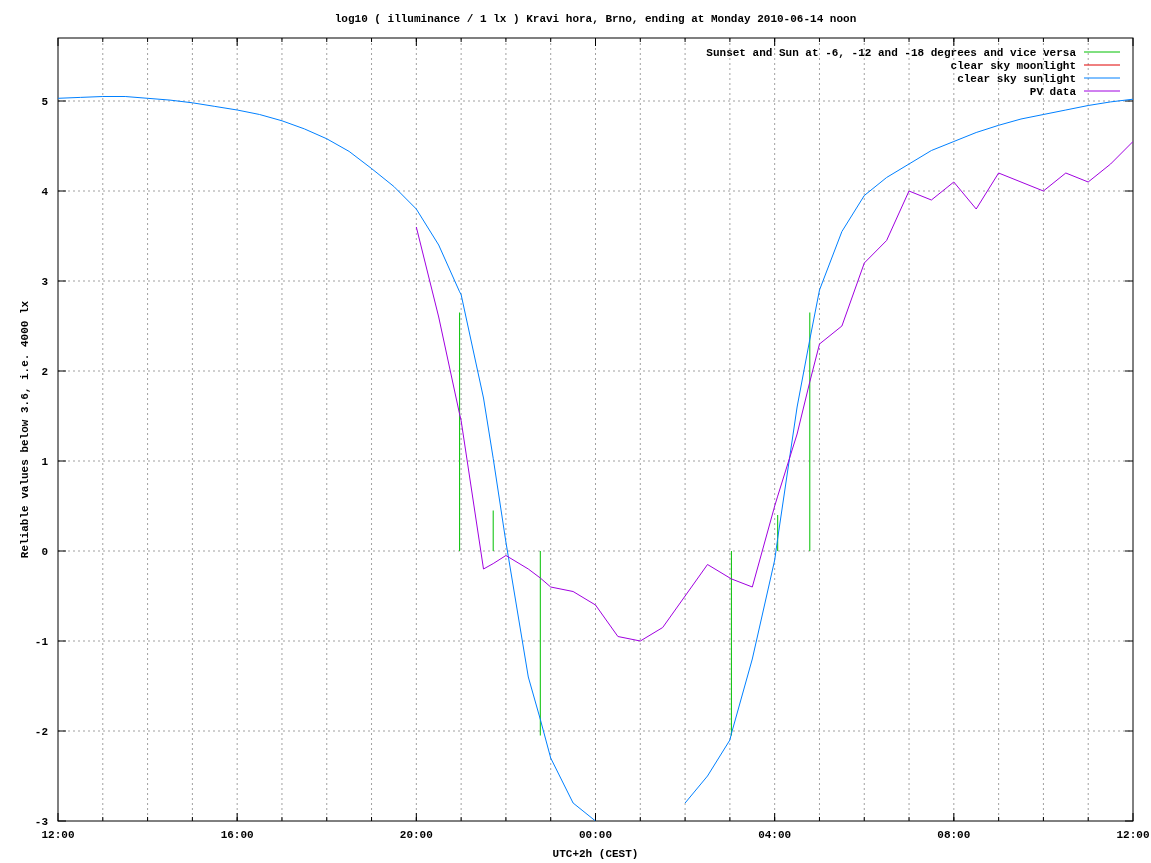 This screenshot has width=1151, height=863. What do you see at coordinates (44, 372) in the screenshot?
I see `y-tick-label: 2` at bounding box center [44, 372].